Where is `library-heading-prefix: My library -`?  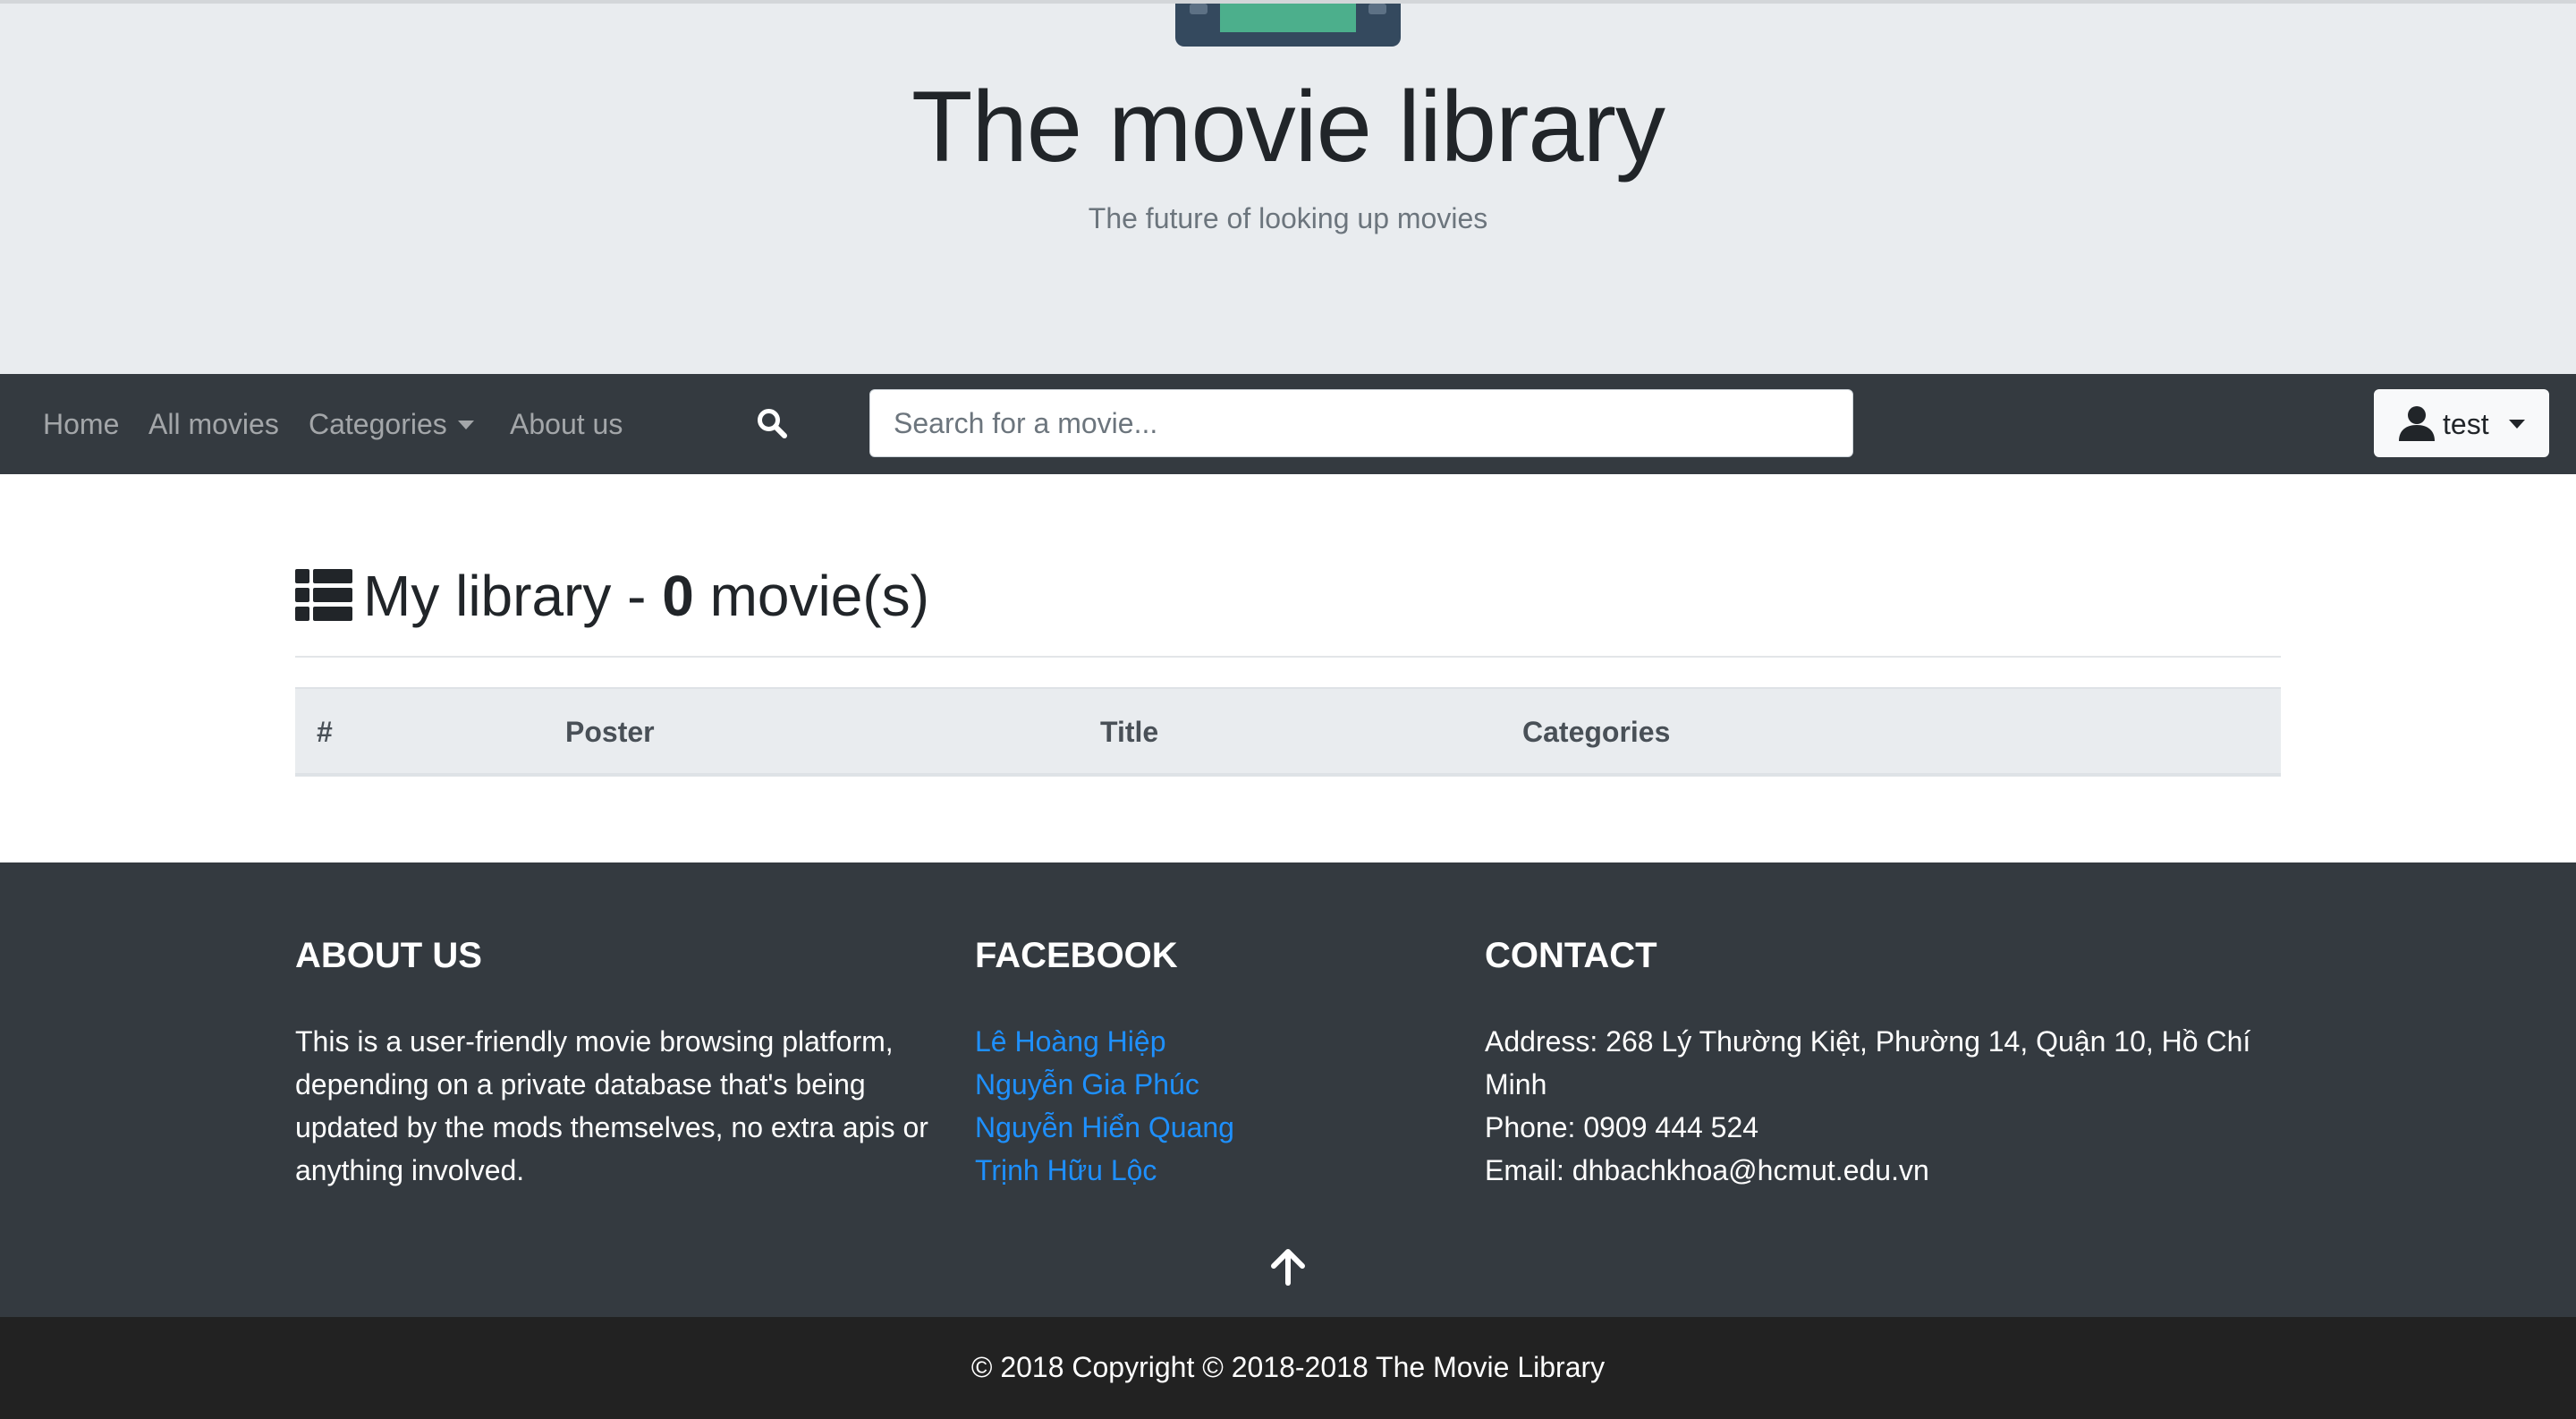 library-heading-prefix: My library - is located at coordinates (513, 596).